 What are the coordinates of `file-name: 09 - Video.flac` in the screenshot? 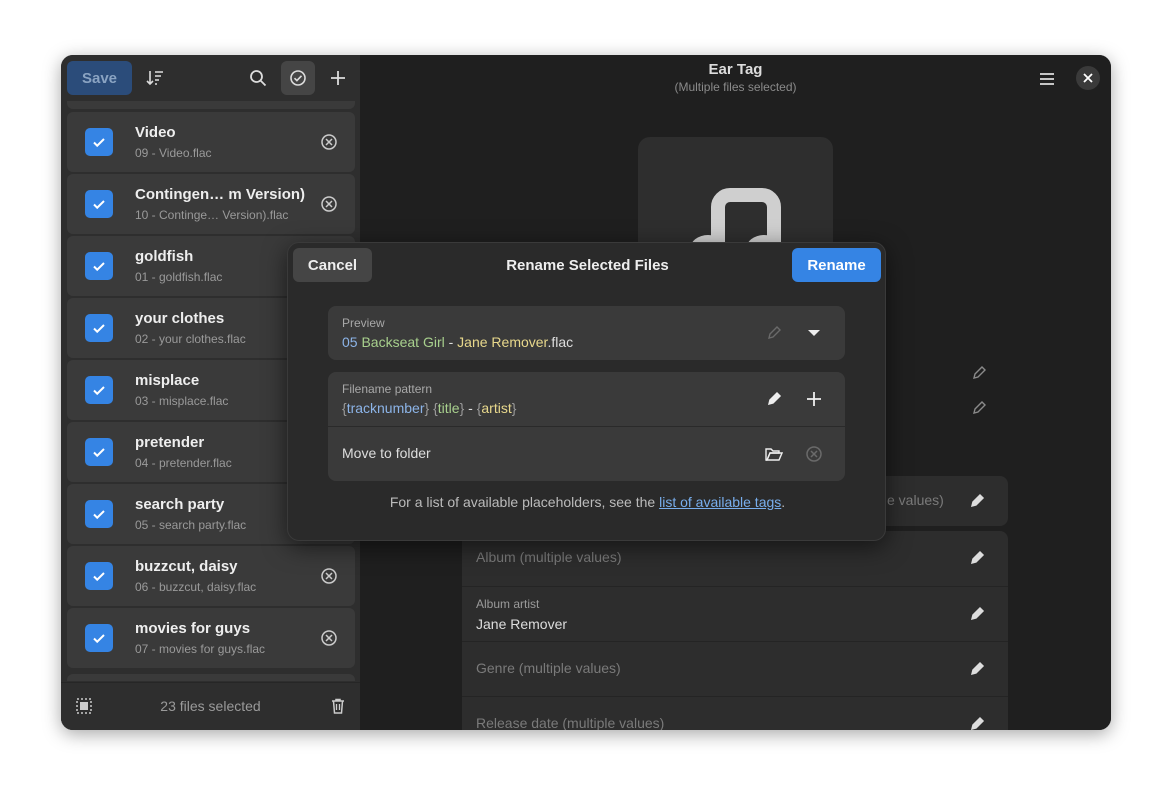 It's located at (173, 153).